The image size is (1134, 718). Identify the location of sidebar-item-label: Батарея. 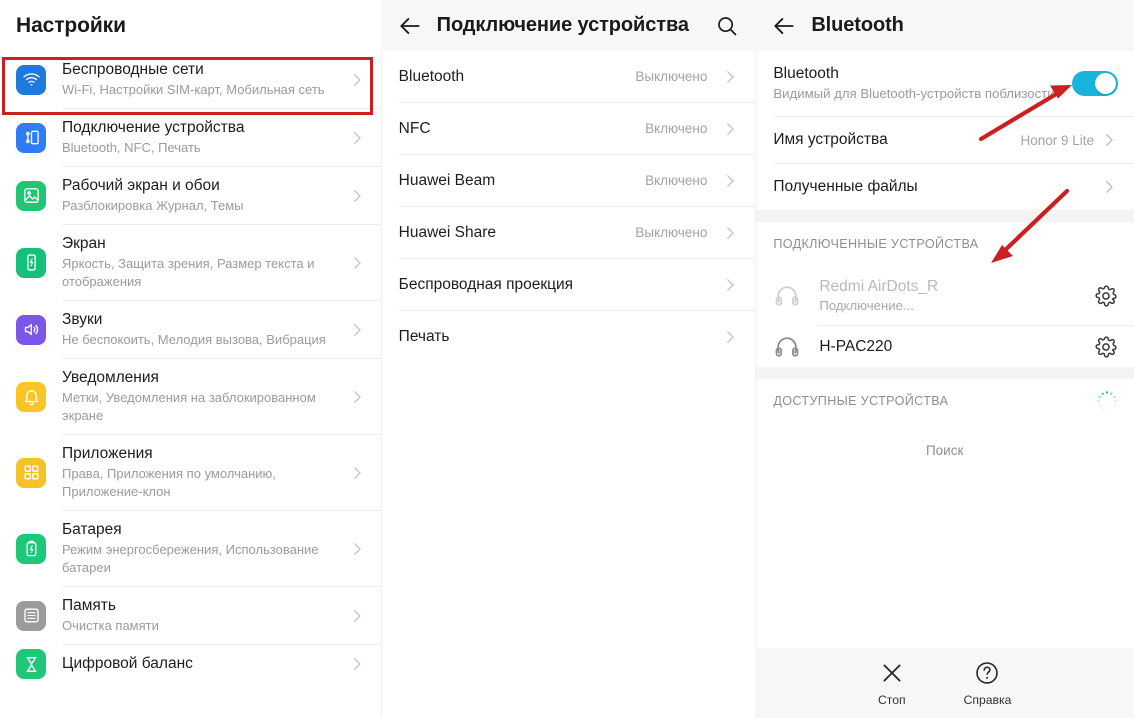
(92, 529).